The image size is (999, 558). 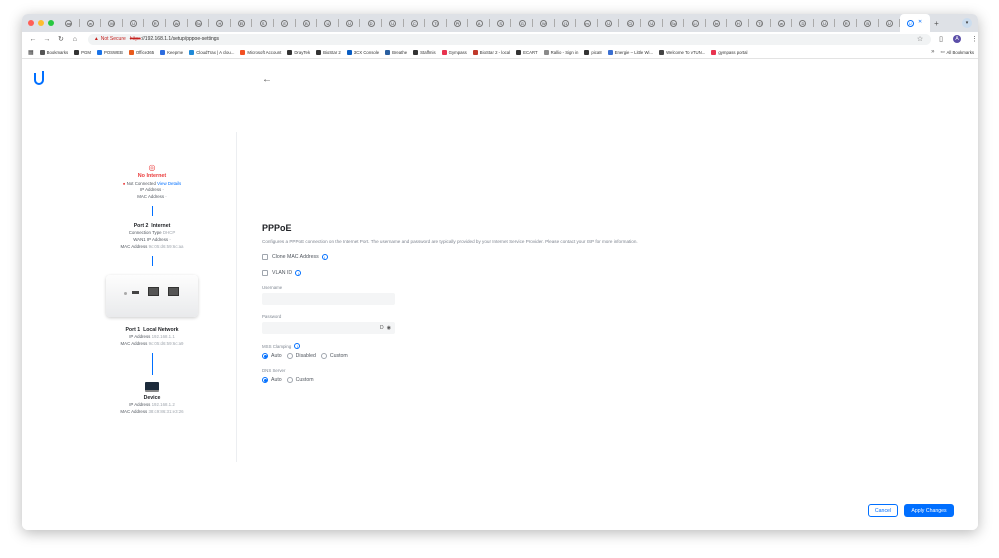 I want to click on bookmark-item: gympass portal, so click(x=729, y=52).